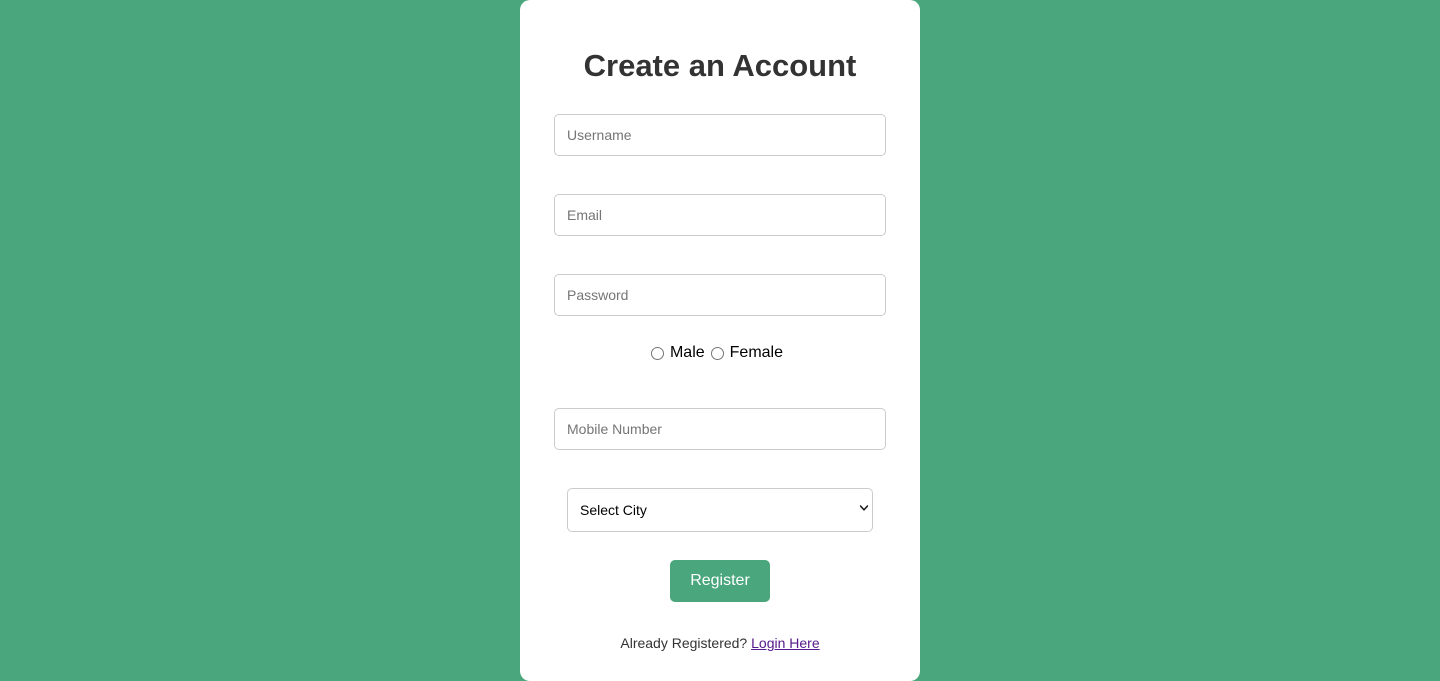 The height and width of the screenshot is (681, 1440). What do you see at coordinates (684, 643) in the screenshot?
I see `already-registered-text: Already Registered?` at bounding box center [684, 643].